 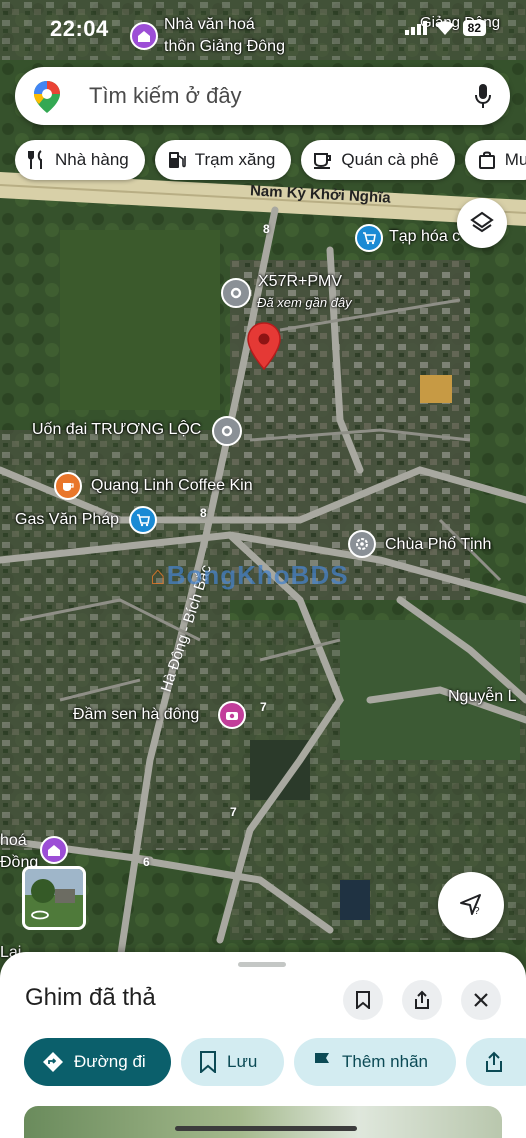 I want to click on scroll-indicator, so click(x=266, y=1128).